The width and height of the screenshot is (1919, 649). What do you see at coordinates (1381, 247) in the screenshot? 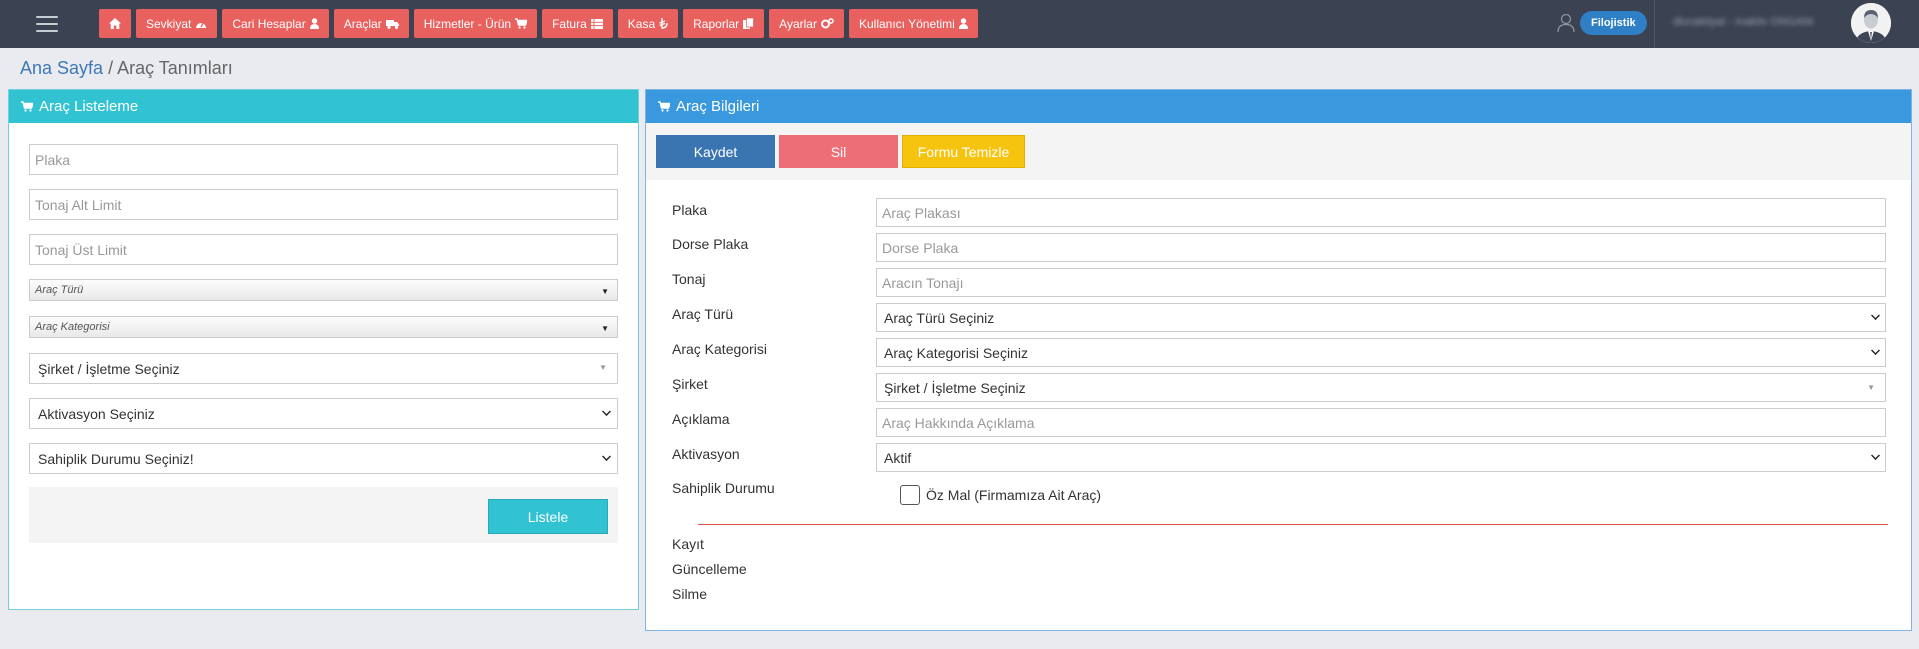
I see `dorse-plaka-input: Dorse Plaka` at bounding box center [1381, 247].